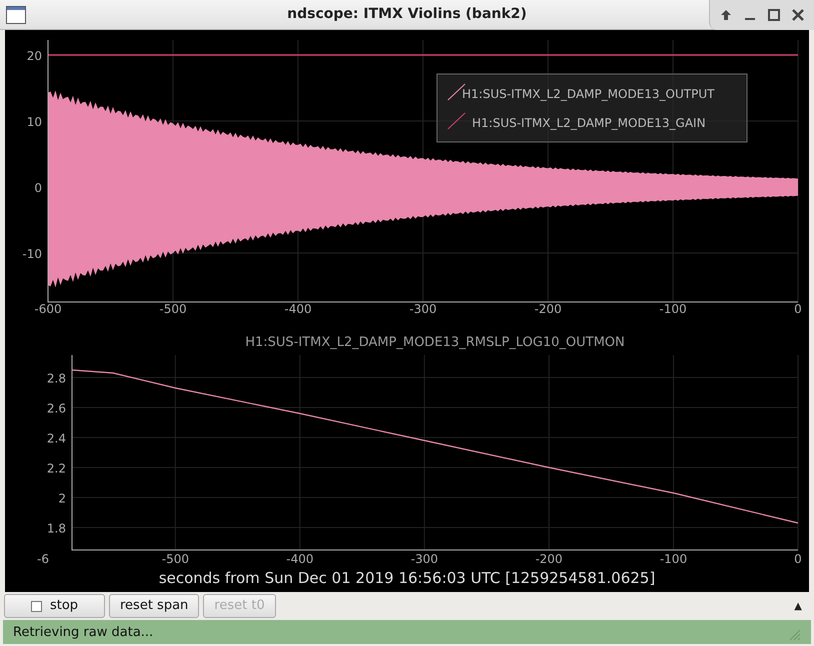 The width and height of the screenshot is (814, 646). What do you see at coordinates (588, 94) in the screenshot?
I see `legend-label: H1:SUS-ITMX_L2_DAMP_MODE13_OUTPUT` at bounding box center [588, 94].